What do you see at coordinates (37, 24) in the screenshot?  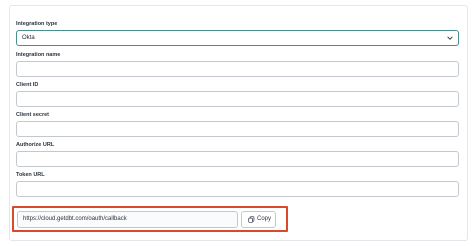 I see `integration-type-label: Integration type` at bounding box center [37, 24].